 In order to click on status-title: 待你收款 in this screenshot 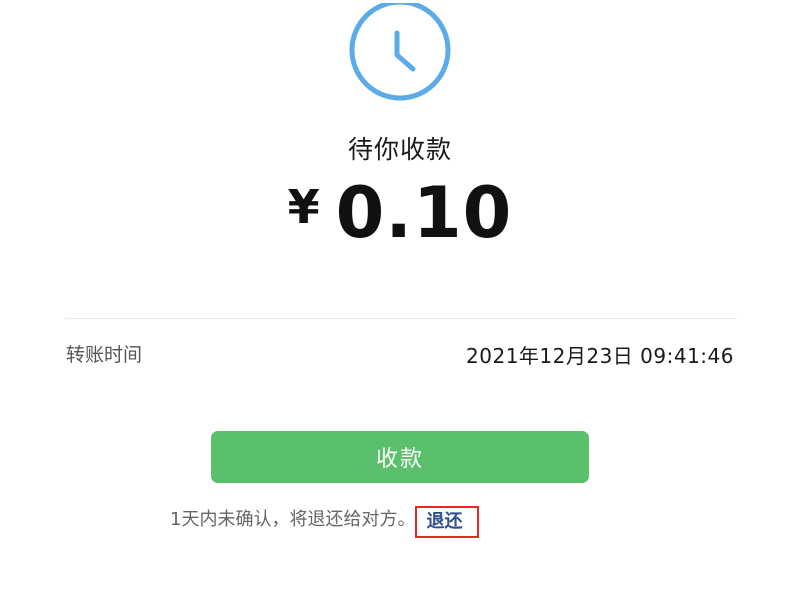, I will do `click(399, 149)`.